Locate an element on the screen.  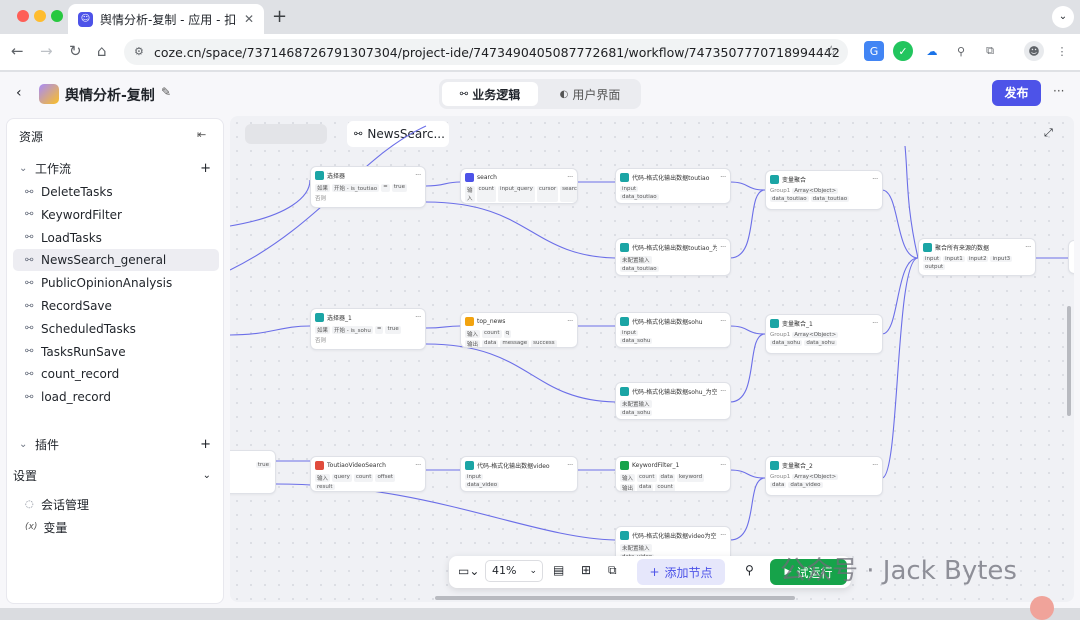
workflow-node: 代码-格式化输出数据toutiao_为空 ··· 未配置输入 data_toutiao is located at coordinates (673, 257).